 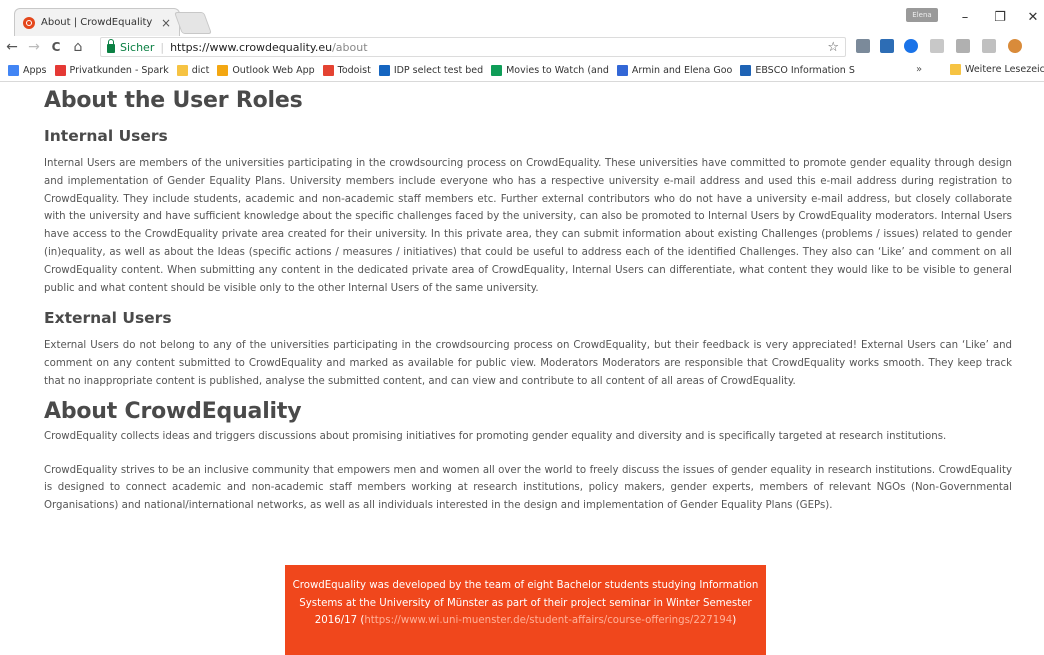 I want to click on bookmark-item: EBSCO Information S, so click(x=797, y=70).